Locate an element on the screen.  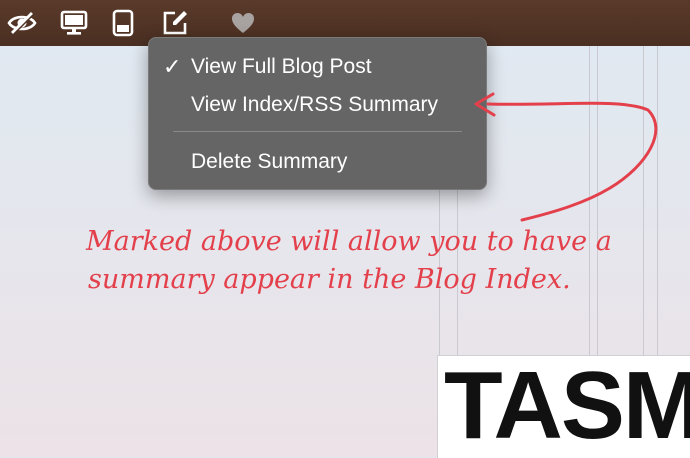
annotation-line-1: Marked above will allow you to have a is located at coordinates (349, 241).